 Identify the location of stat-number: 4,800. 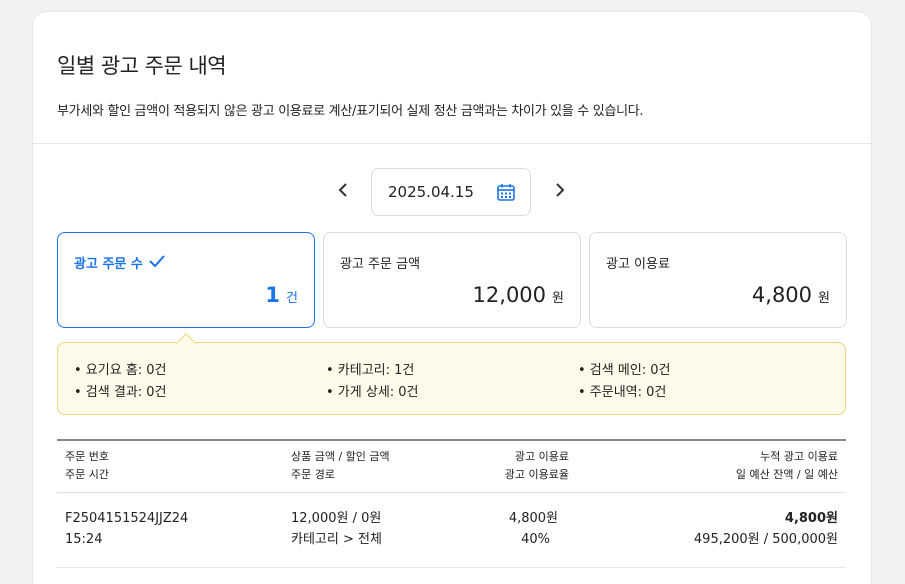
(782, 295).